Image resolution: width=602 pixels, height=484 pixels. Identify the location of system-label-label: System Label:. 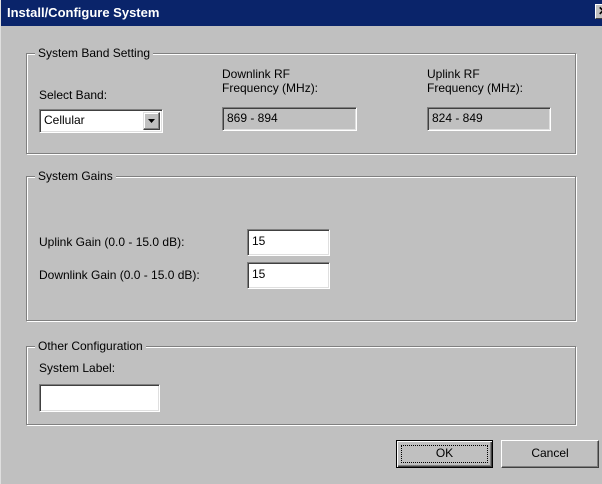
(77, 368).